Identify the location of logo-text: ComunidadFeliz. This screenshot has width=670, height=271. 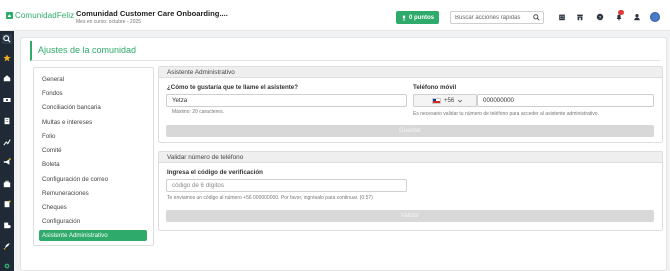
(45, 15).